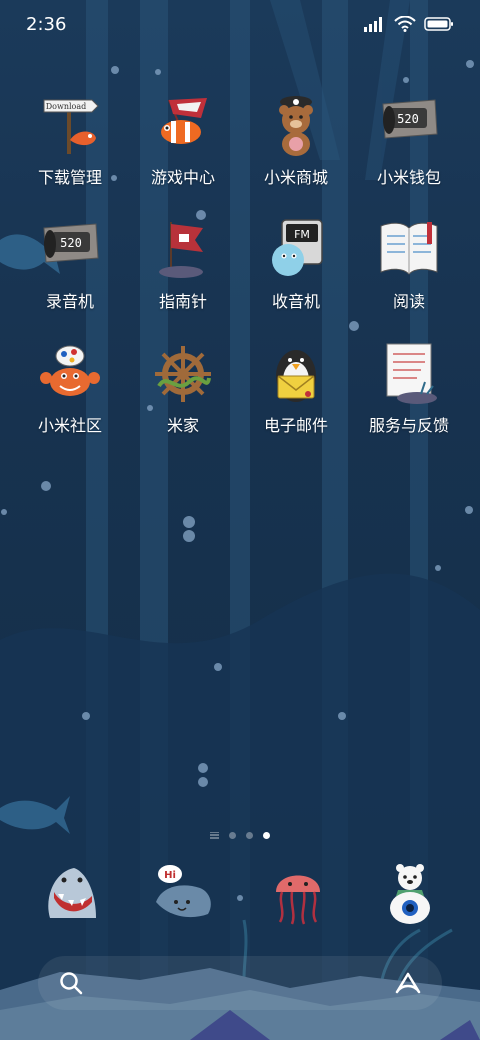 Image resolution: width=480 pixels, height=1040 pixels. I want to click on note-paper-icon, so click(411, 373).